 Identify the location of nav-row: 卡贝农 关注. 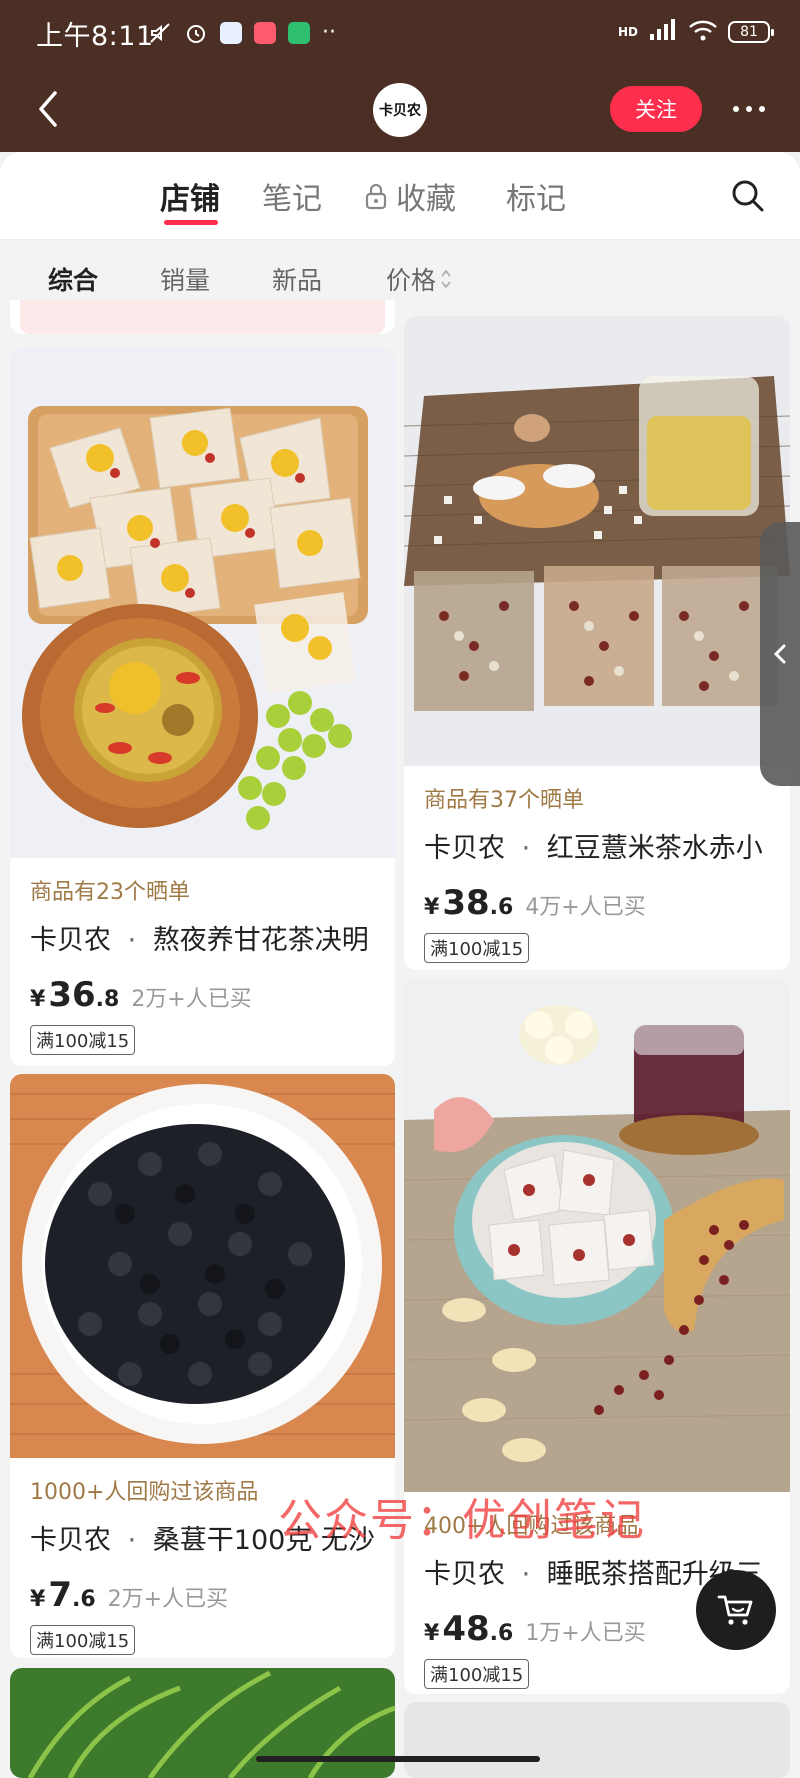
(400, 110).